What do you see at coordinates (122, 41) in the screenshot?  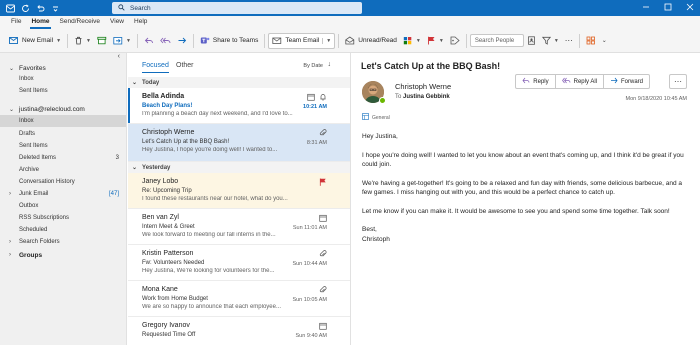 I see `move-button: ▼` at bounding box center [122, 41].